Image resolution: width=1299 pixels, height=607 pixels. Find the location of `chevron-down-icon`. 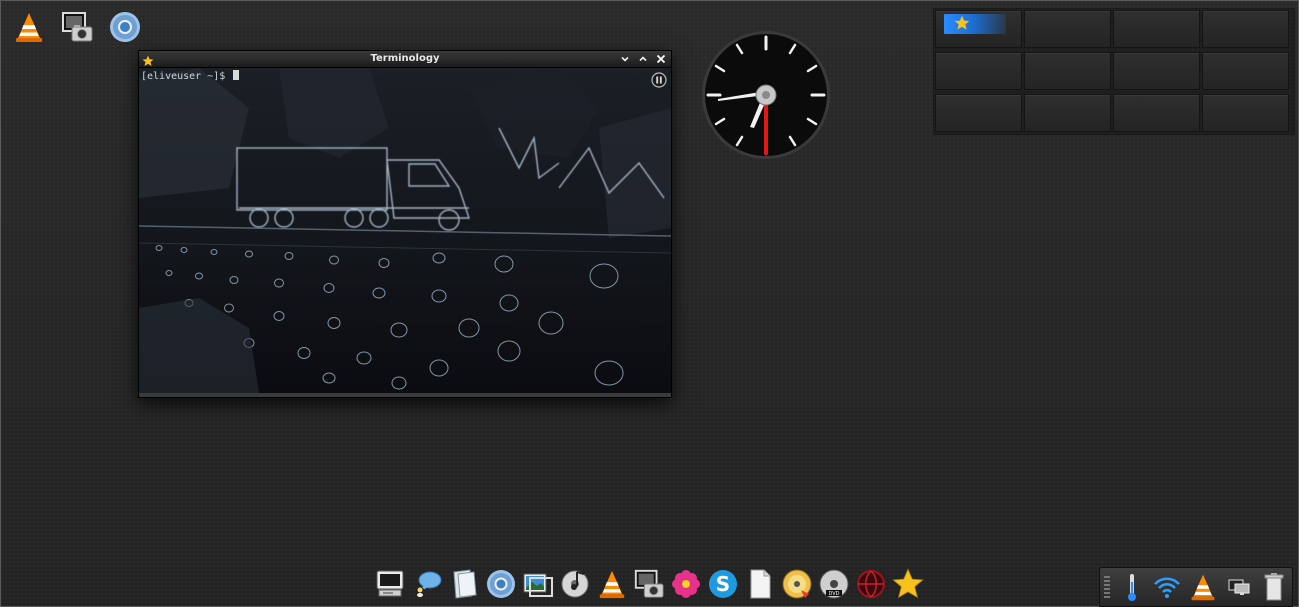

chevron-down-icon is located at coordinates (625, 59).